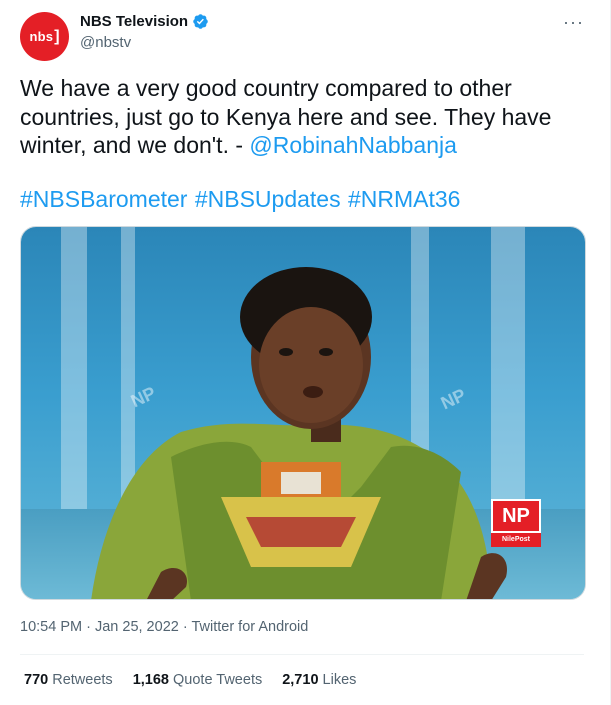 The height and width of the screenshot is (705, 611). I want to click on quote-tweets-label: Quote Tweets, so click(218, 680).